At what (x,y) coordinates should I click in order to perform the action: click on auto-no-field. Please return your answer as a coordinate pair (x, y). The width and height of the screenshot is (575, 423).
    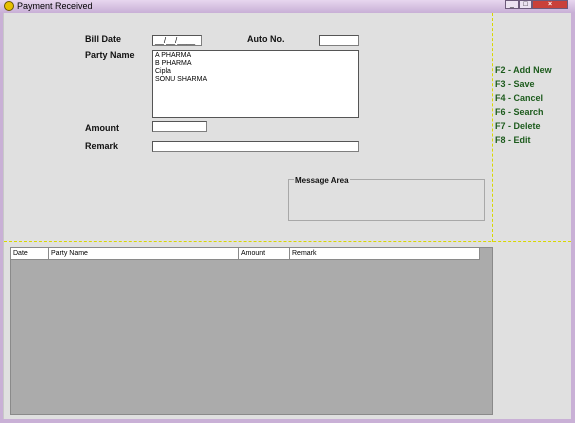
    Looking at the image, I should click on (339, 40).